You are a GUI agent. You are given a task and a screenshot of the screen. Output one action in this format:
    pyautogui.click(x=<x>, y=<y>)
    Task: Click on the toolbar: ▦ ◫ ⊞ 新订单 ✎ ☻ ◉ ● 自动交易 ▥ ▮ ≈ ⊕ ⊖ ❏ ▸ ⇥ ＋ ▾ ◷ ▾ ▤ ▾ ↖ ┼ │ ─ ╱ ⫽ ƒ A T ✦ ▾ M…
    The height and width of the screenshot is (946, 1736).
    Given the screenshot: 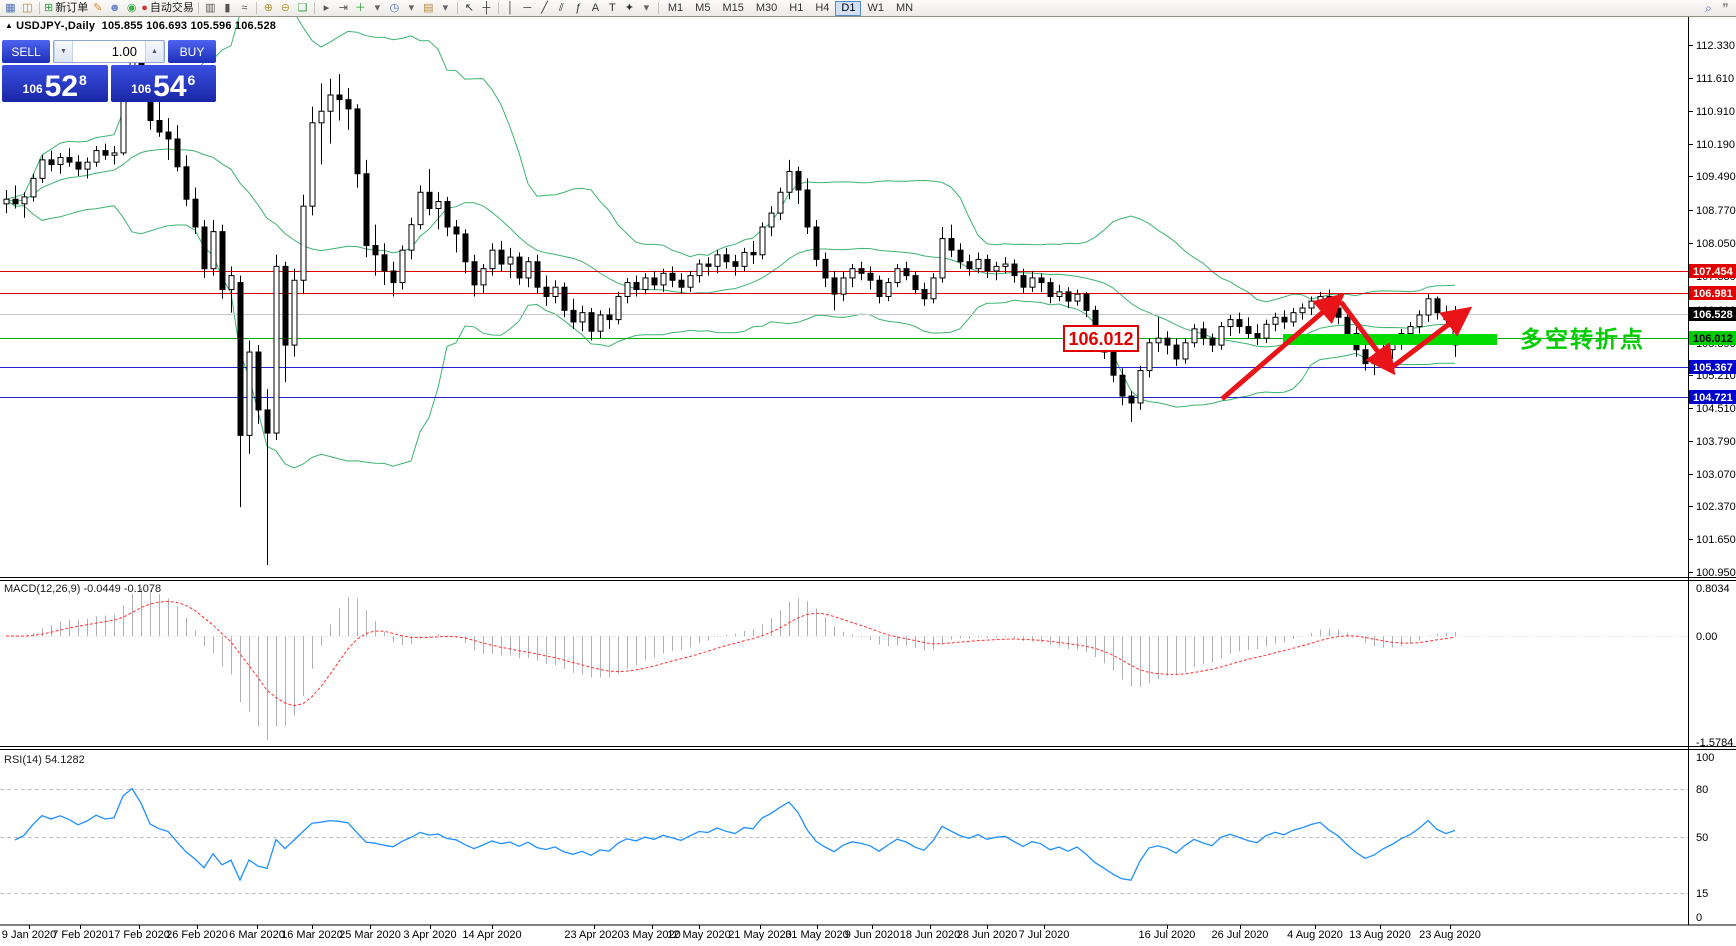 What is the action you would take?
    pyautogui.click(x=868, y=8)
    